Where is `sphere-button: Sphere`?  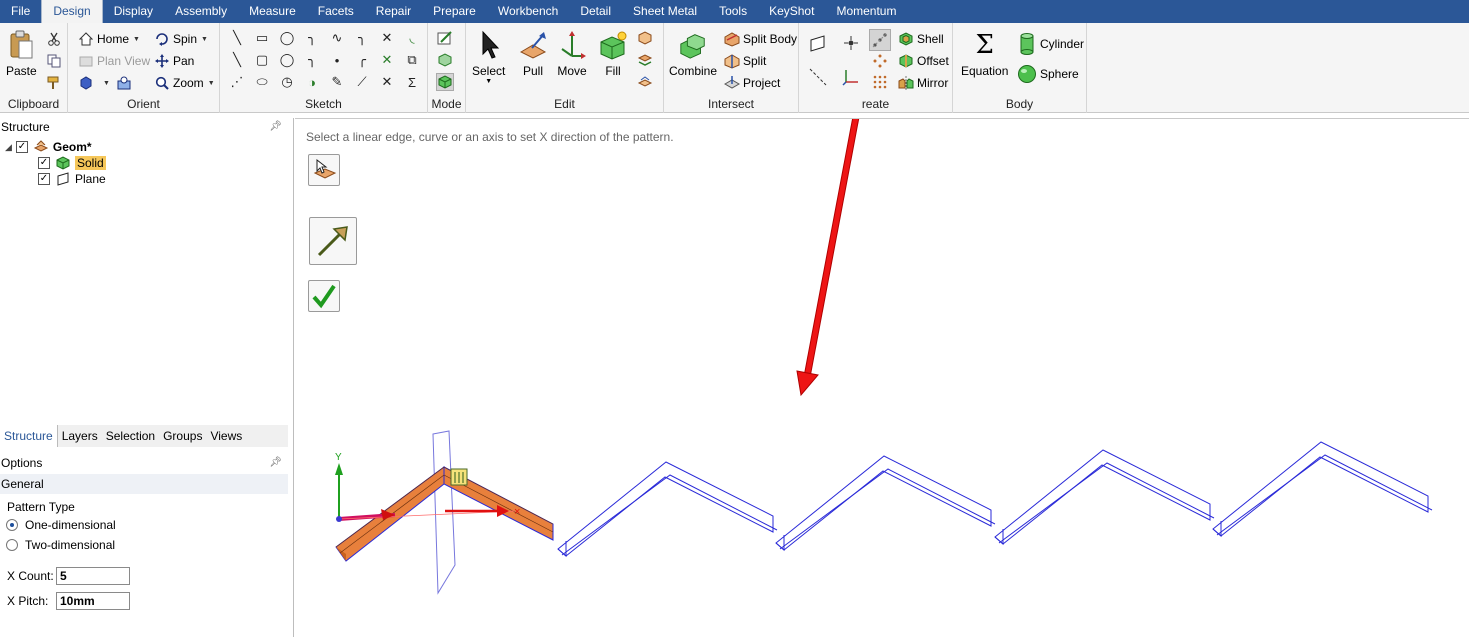
sphere-button: Sphere is located at coordinates (1048, 74).